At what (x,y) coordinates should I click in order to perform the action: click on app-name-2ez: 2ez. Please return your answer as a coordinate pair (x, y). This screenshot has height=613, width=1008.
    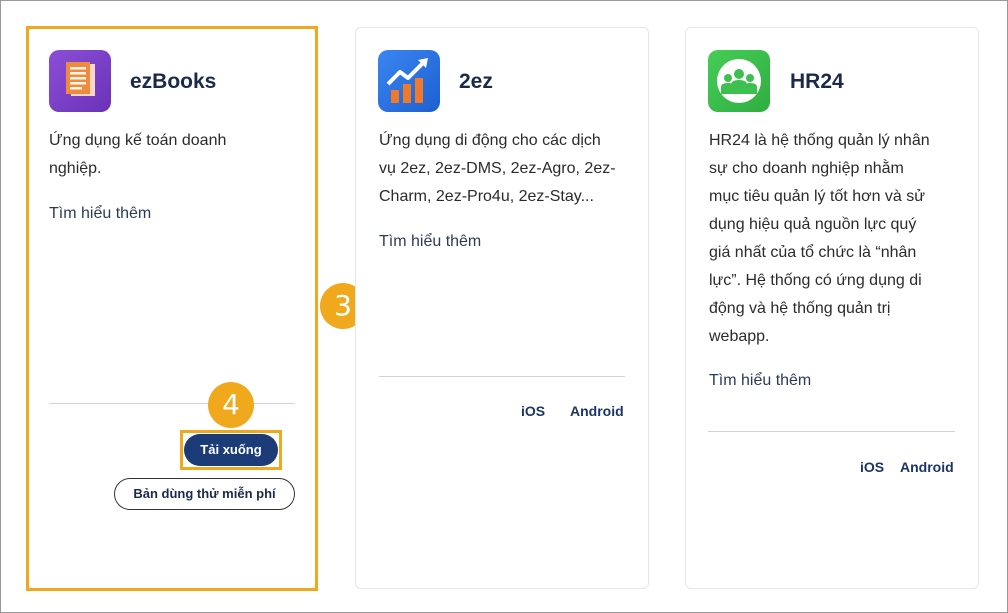
    Looking at the image, I should click on (476, 81).